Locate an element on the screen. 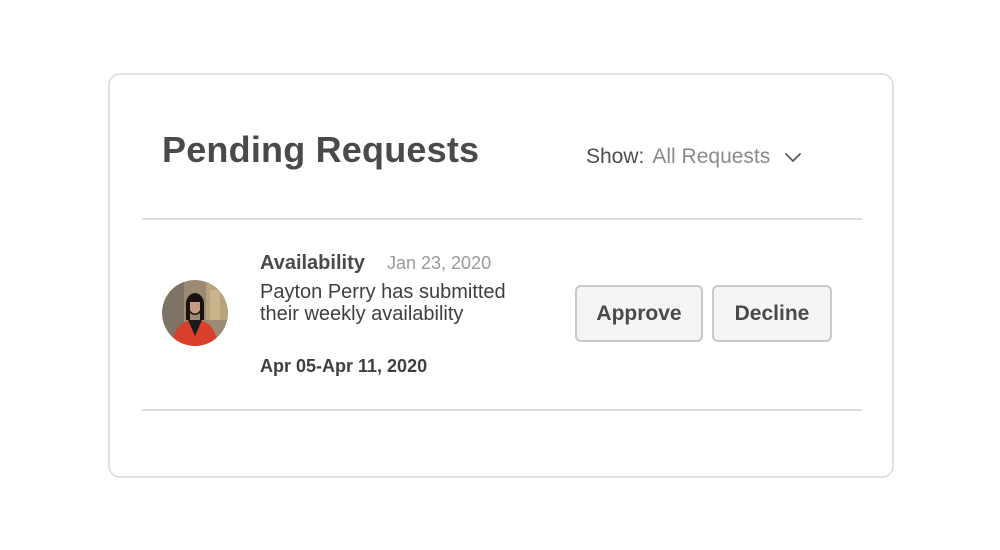 The image size is (1000, 550). filter-selected-value: All Requests is located at coordinates (711, 156).